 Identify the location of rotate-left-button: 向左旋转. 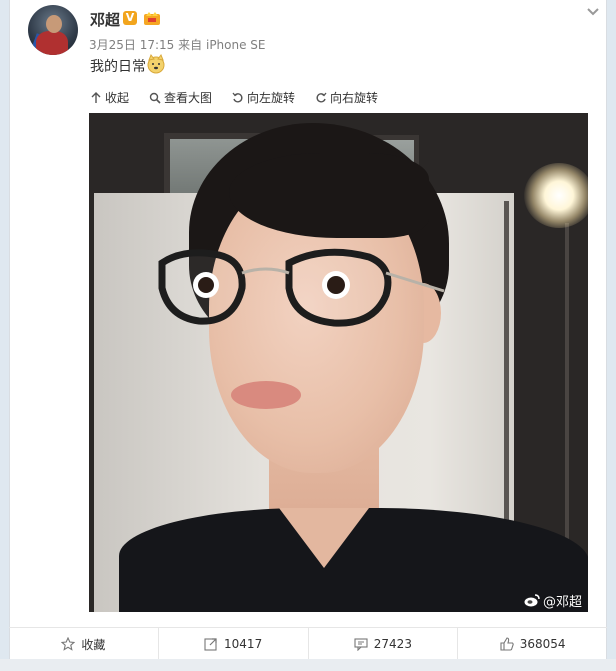
(263, 97).